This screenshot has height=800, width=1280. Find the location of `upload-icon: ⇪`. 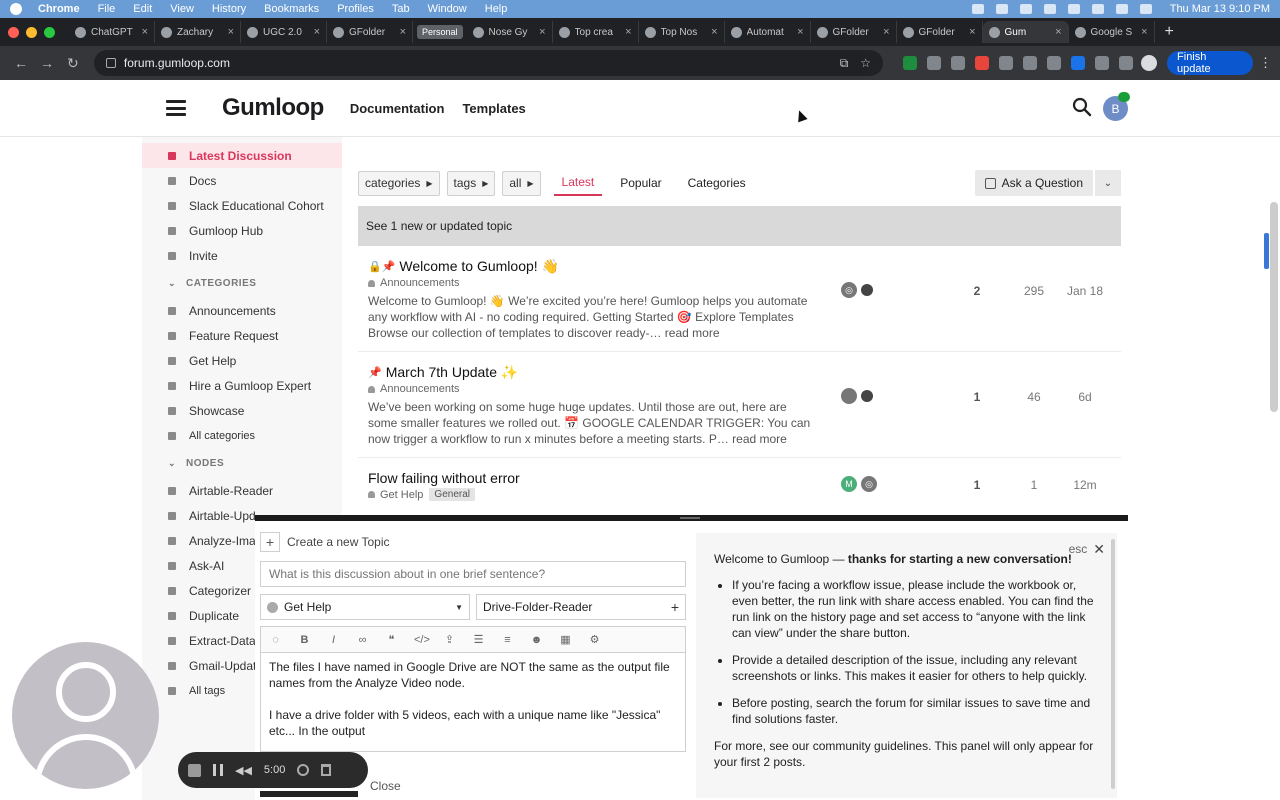

upload-icon: ⇪ is located at coordinates (449, 639).